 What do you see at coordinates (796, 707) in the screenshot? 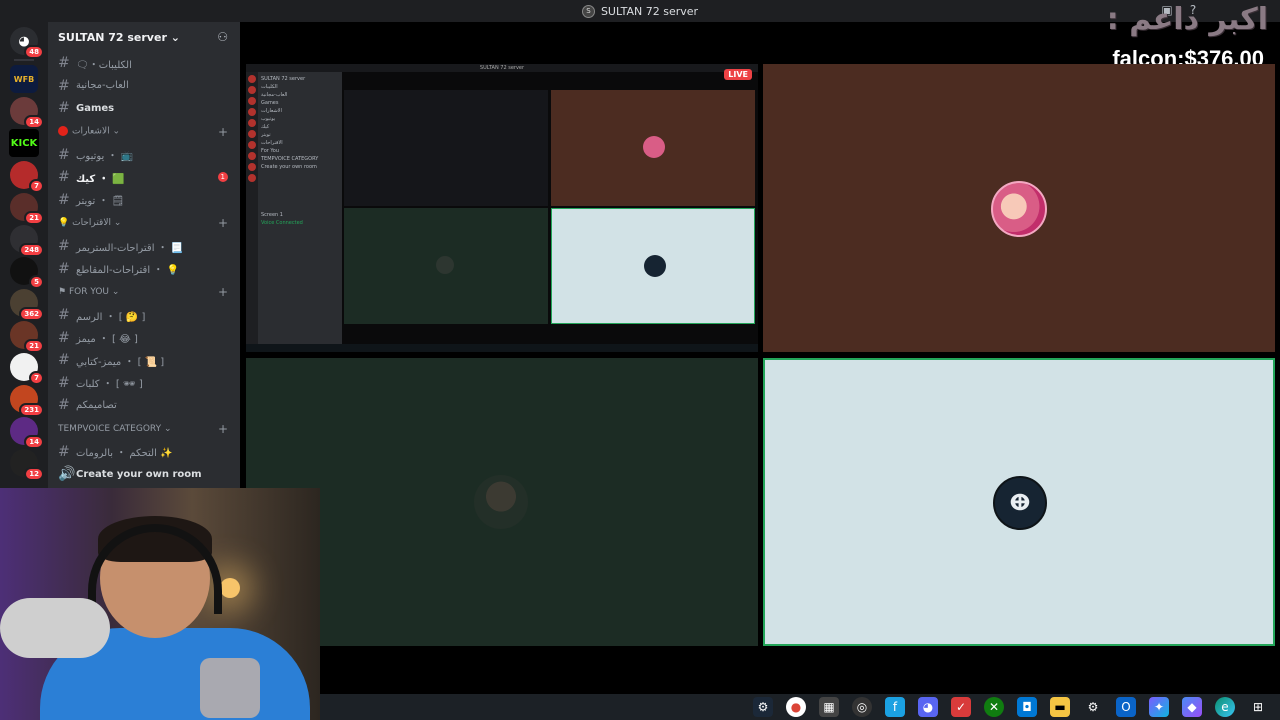
I see `chrome-icon: ●` at bounding box center [796, 707].